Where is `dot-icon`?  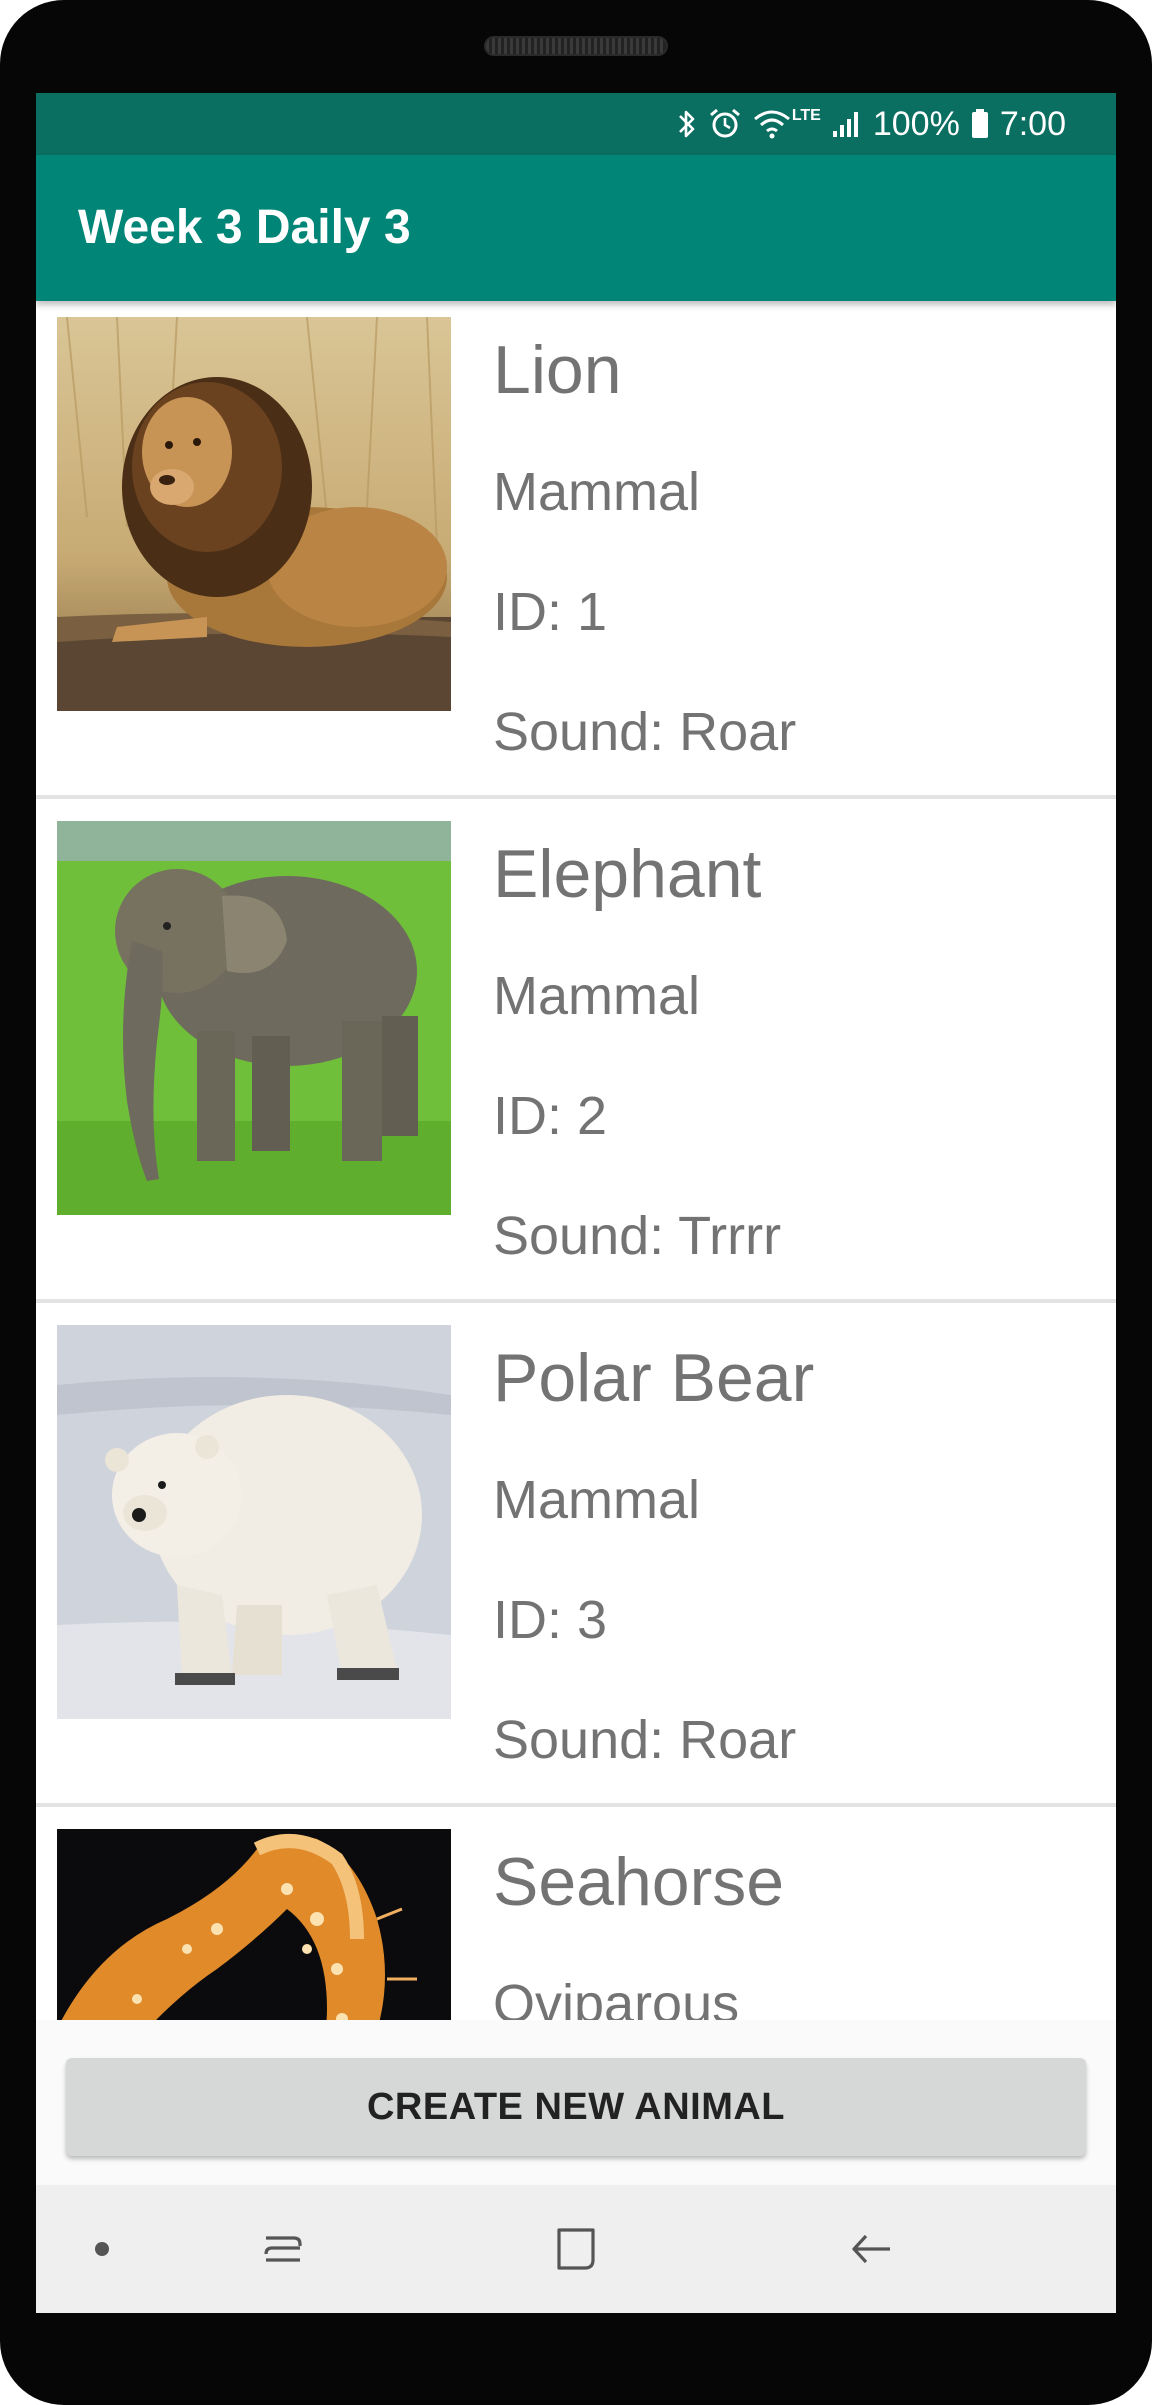
dot-icon is located at coordinates (102, 2249).